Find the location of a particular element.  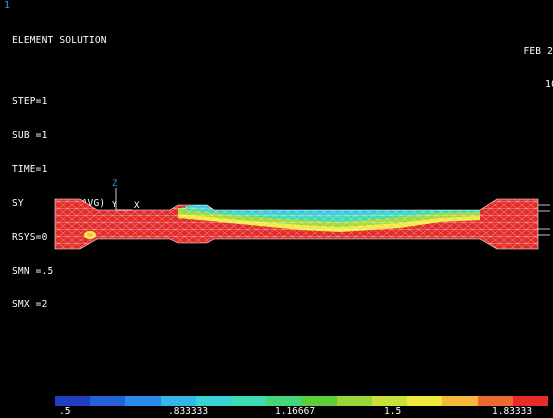

smx-line: SMX =2 is located at coordinates (30, 305).